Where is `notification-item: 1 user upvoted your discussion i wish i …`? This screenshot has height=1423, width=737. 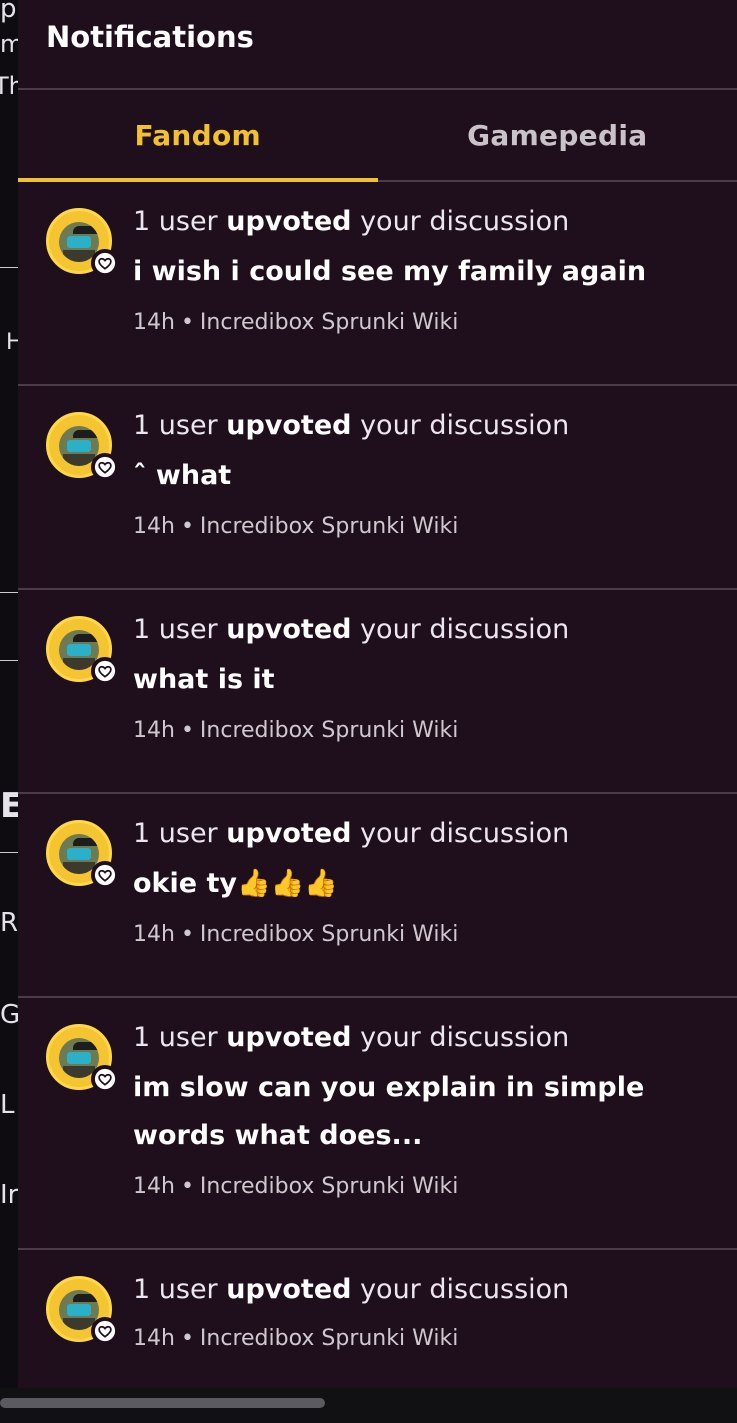 notification-item: 1 user upvoted your discussion i wish i … is located at coordinates (377, 284).